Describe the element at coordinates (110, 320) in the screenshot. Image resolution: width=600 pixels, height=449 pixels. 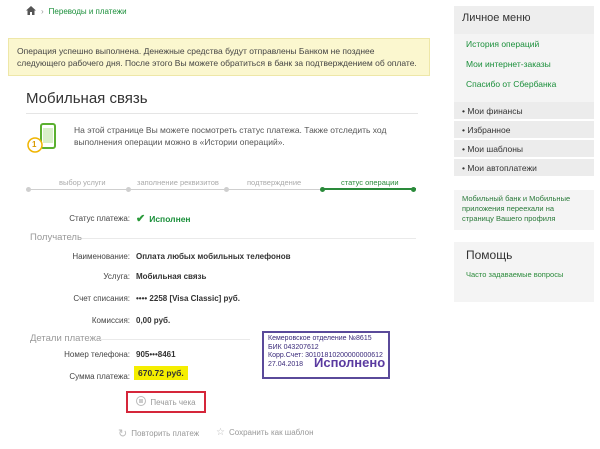
I see `fee-label: Комиссия:` at that location.